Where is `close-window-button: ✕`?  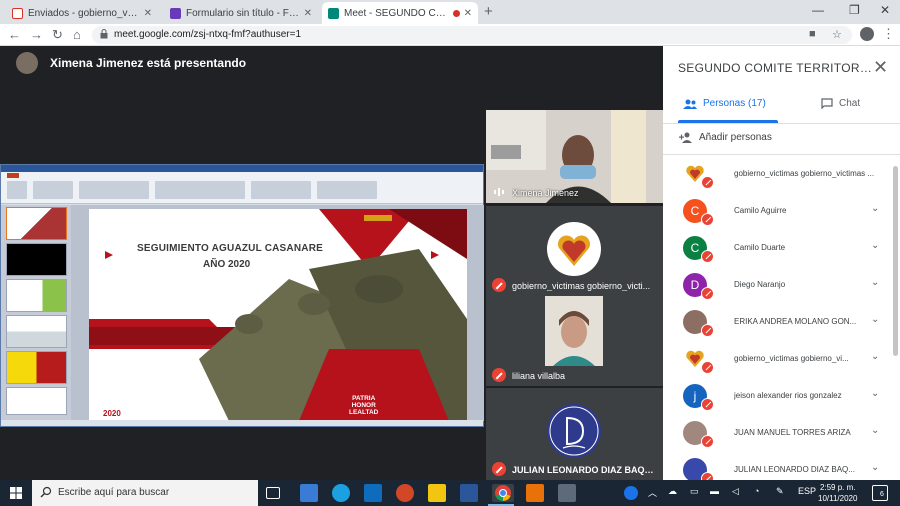 close-window-button: ✕ is located at coordinates (885, 10).